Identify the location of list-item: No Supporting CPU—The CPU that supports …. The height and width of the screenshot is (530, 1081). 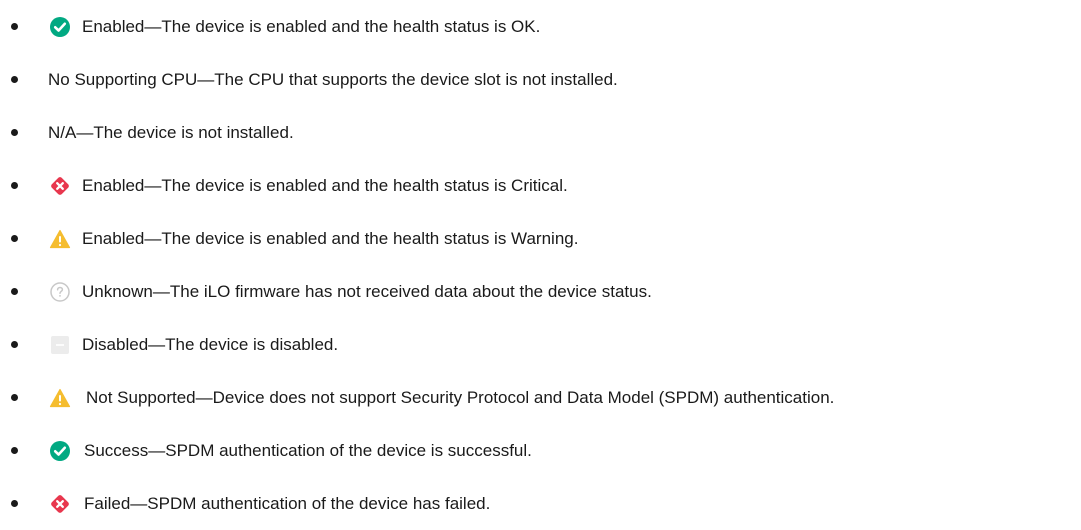
(540, 79).